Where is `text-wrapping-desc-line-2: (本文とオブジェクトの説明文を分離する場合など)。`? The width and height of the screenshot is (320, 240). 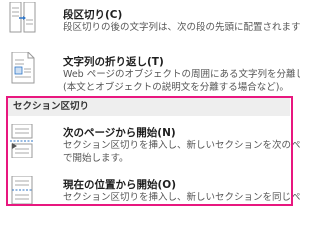
text-wrapping-desc-line-2: (本文とオブジェクトの説明文を分離する場合など)。 is located at coordinates (176, 87).